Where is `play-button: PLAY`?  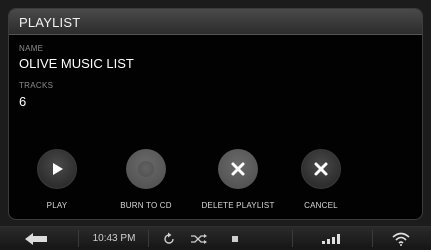
play-button: PLAY is located at coordinates (57, 182).